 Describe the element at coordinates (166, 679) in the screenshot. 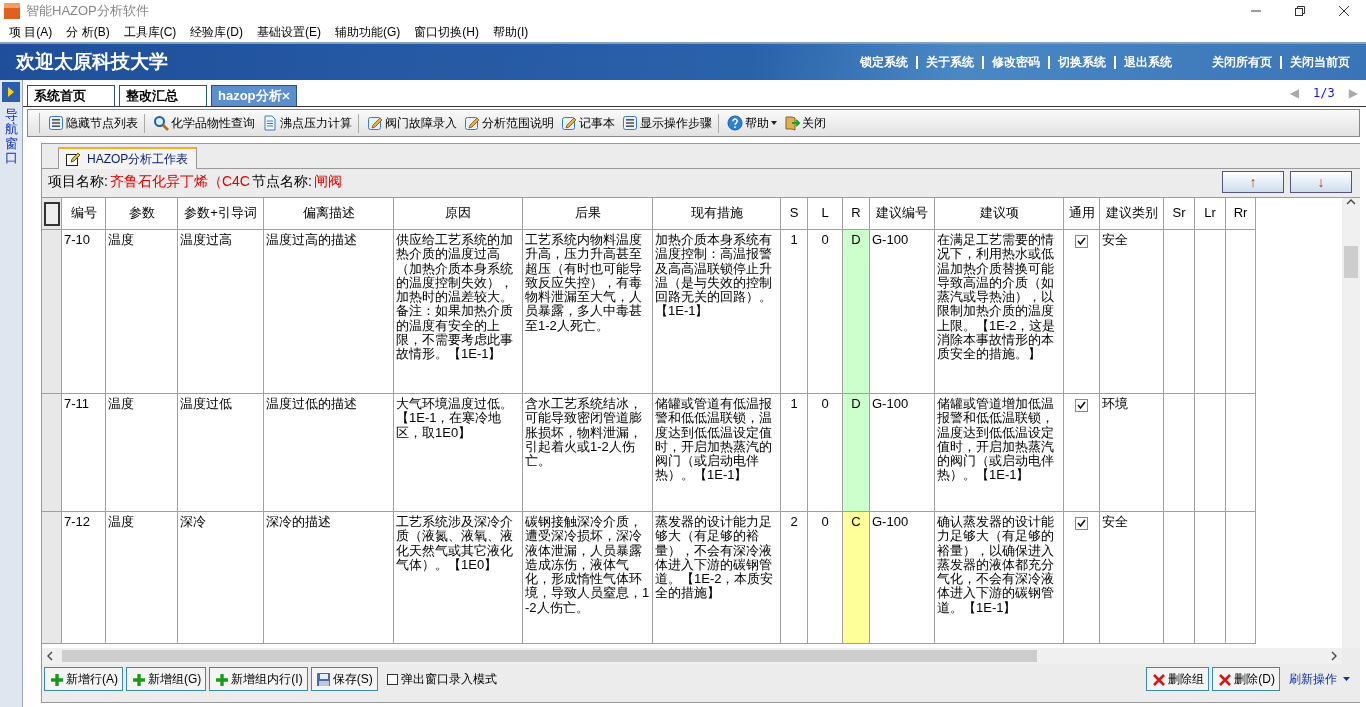

I see `footer-button: 新增组(G)` at that location.